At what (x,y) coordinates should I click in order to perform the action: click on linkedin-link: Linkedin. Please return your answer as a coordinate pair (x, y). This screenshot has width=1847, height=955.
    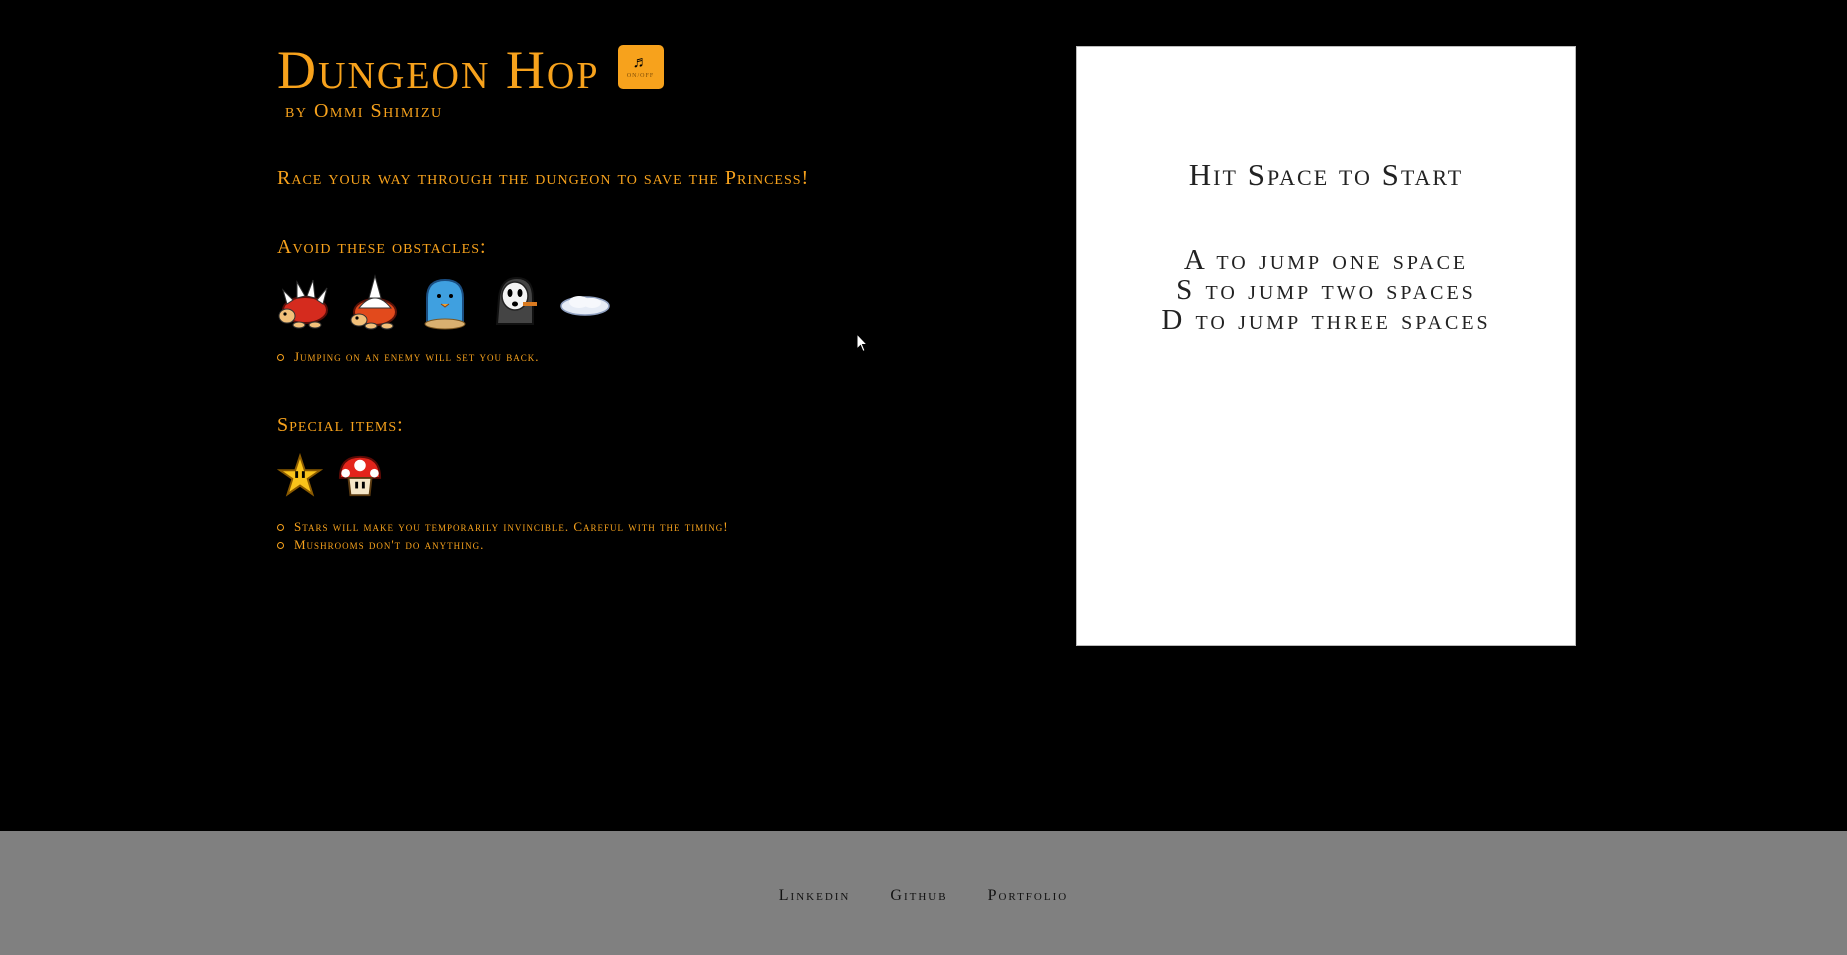
    Looking at the image, I should click on (815, 896).